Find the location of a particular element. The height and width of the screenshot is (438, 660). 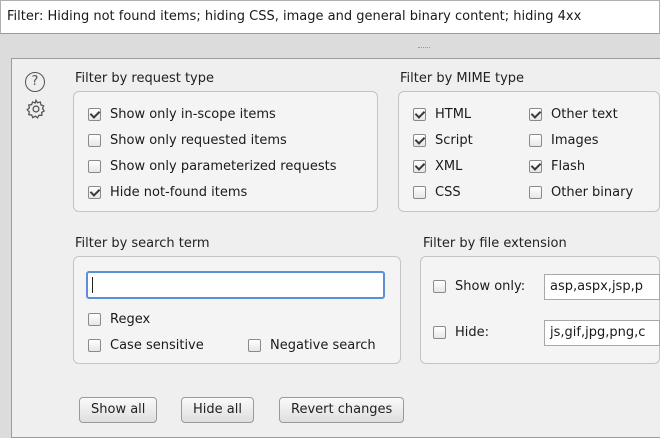

checkbox-label: Flash is located at coordinates (568, 166).